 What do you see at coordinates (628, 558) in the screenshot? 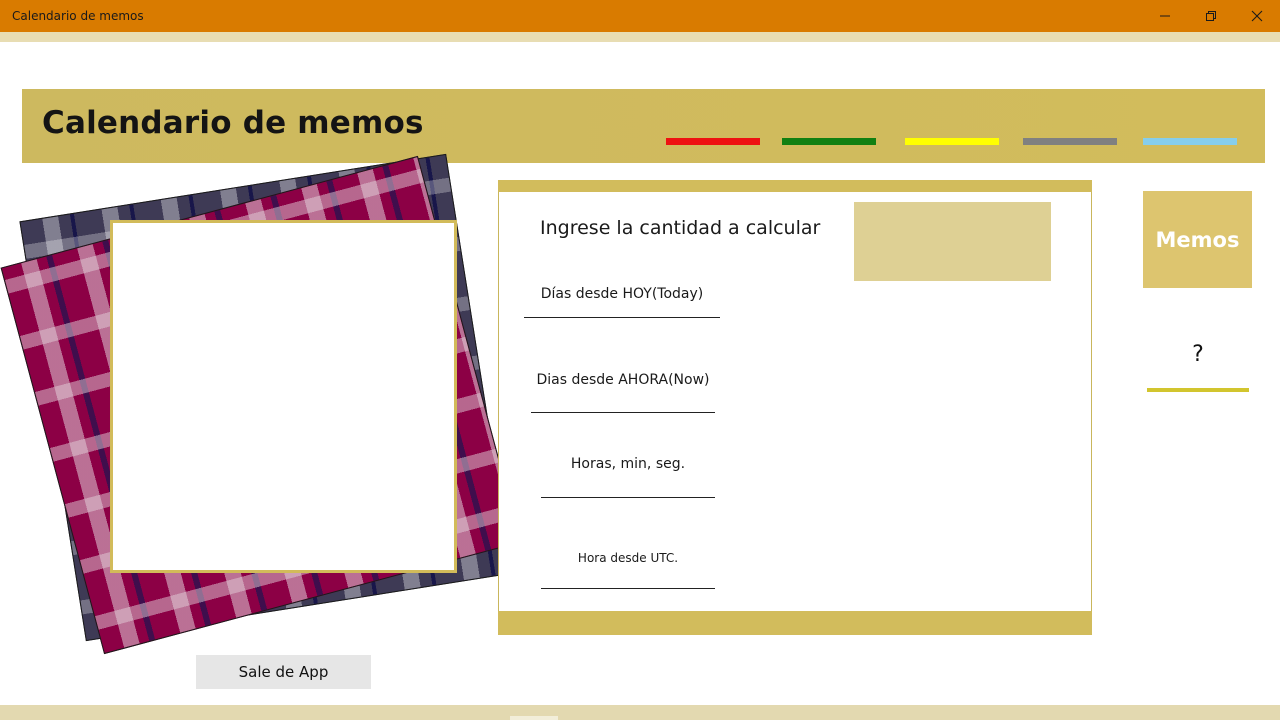
I see `hour-since-utc-label: Hora desde UTC.` at bounding box center [628, 558].